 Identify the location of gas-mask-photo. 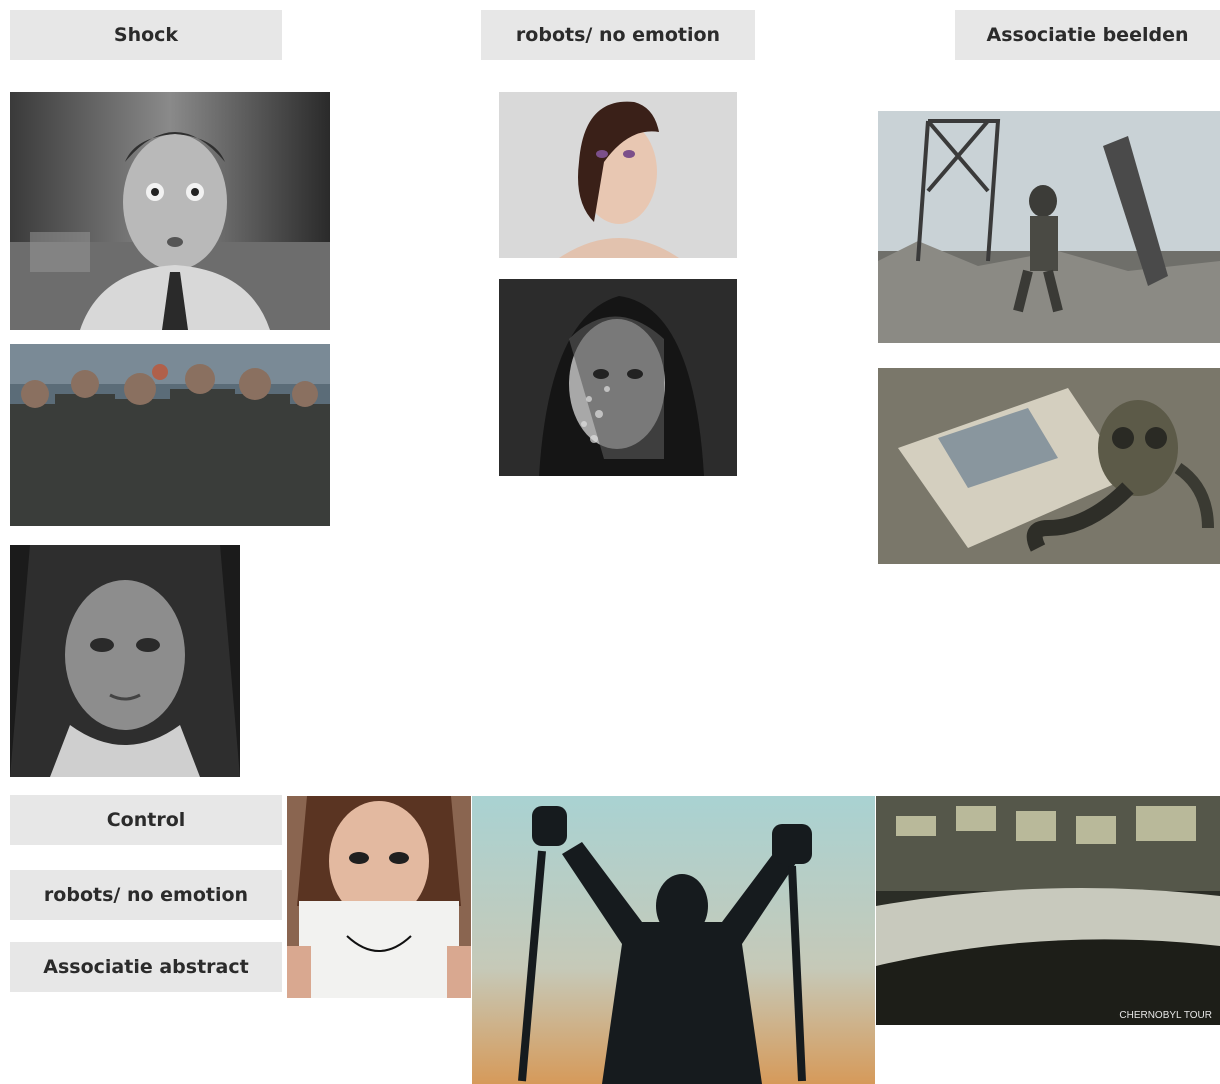
(1049, 466).